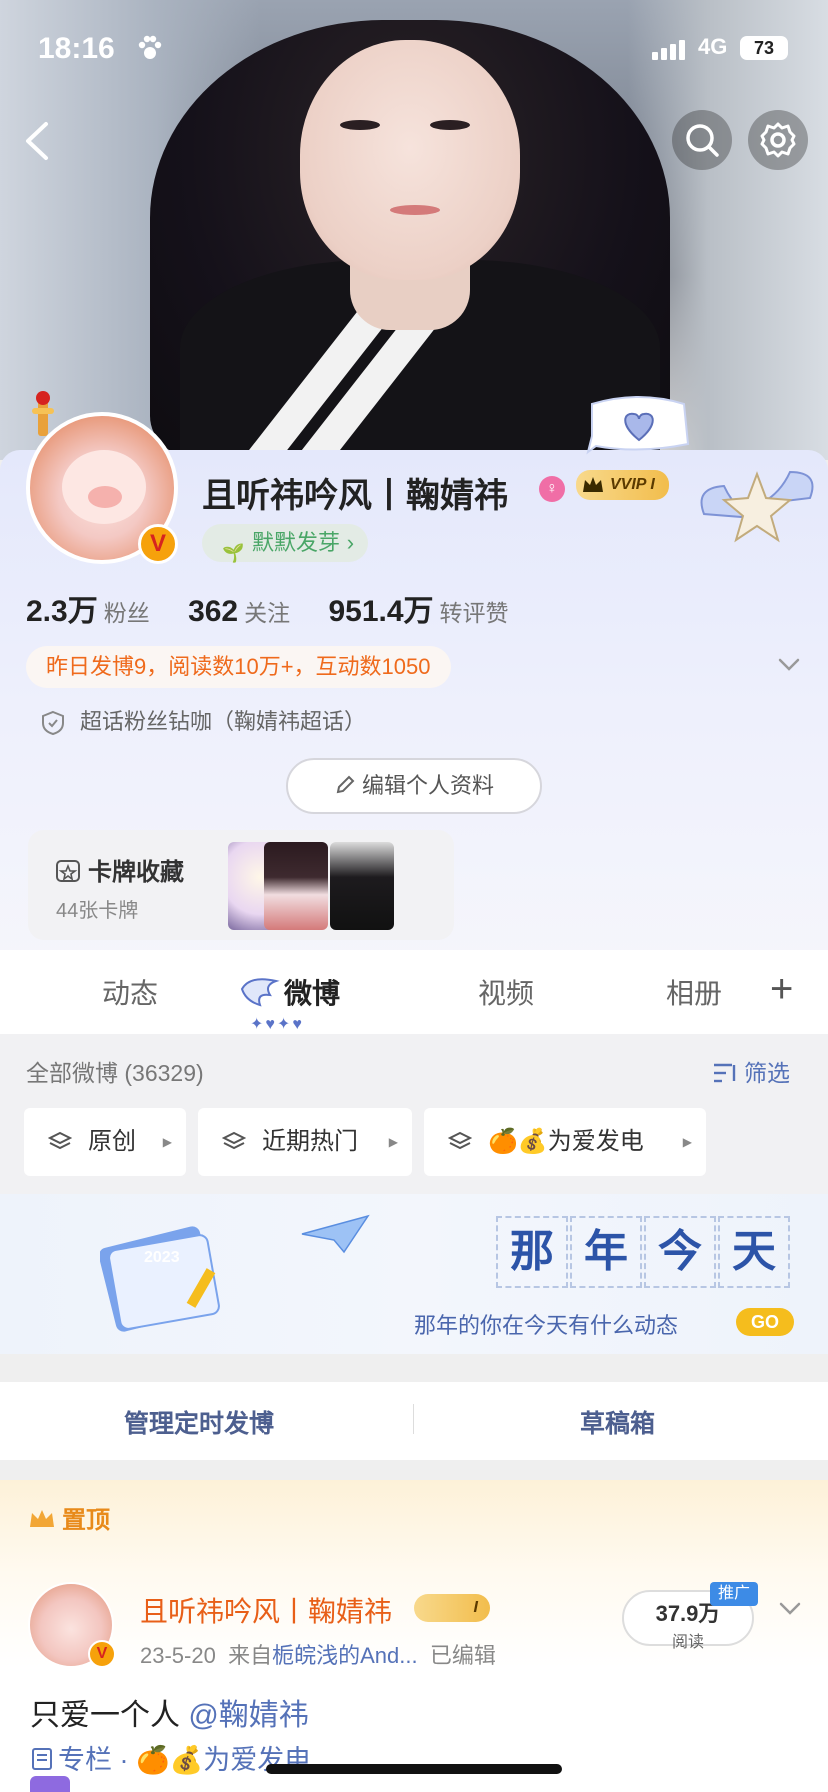 The width and height of the screenshot is (828, 1792). What do you see at coordinates (305, 1142) in the screenshot?
I see `filter-chip-hot: 近期热门 ▶` at bounding box center [305, 1142].